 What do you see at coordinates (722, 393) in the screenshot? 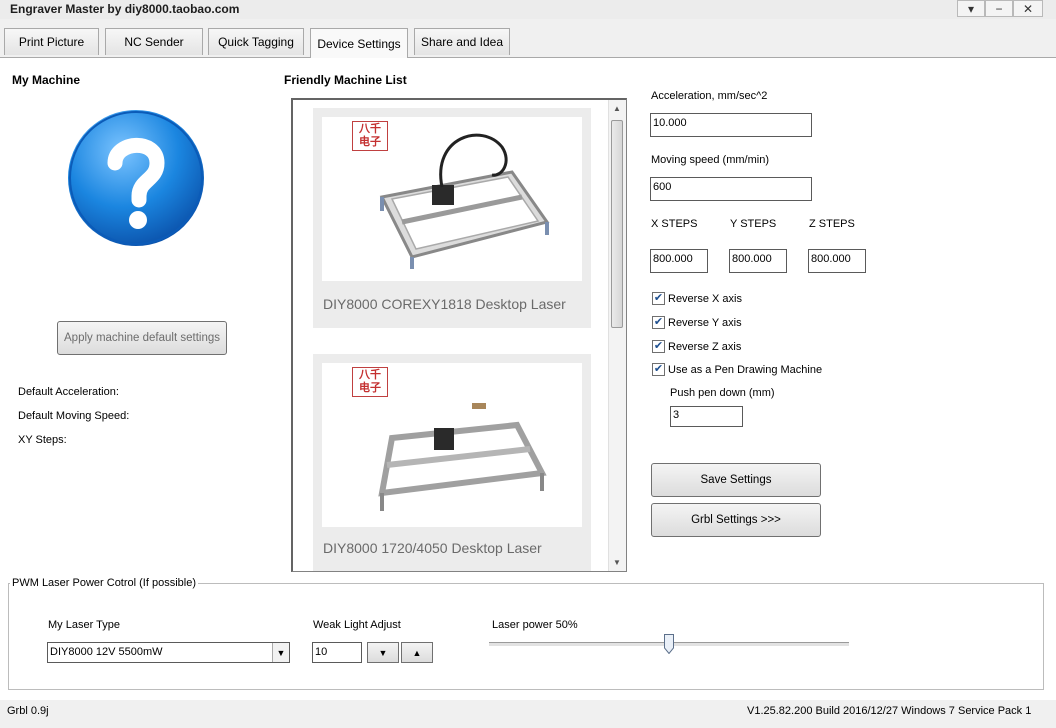
I see `push-pen-label: Push pen down (mm)` at bounding box center [722, 393].